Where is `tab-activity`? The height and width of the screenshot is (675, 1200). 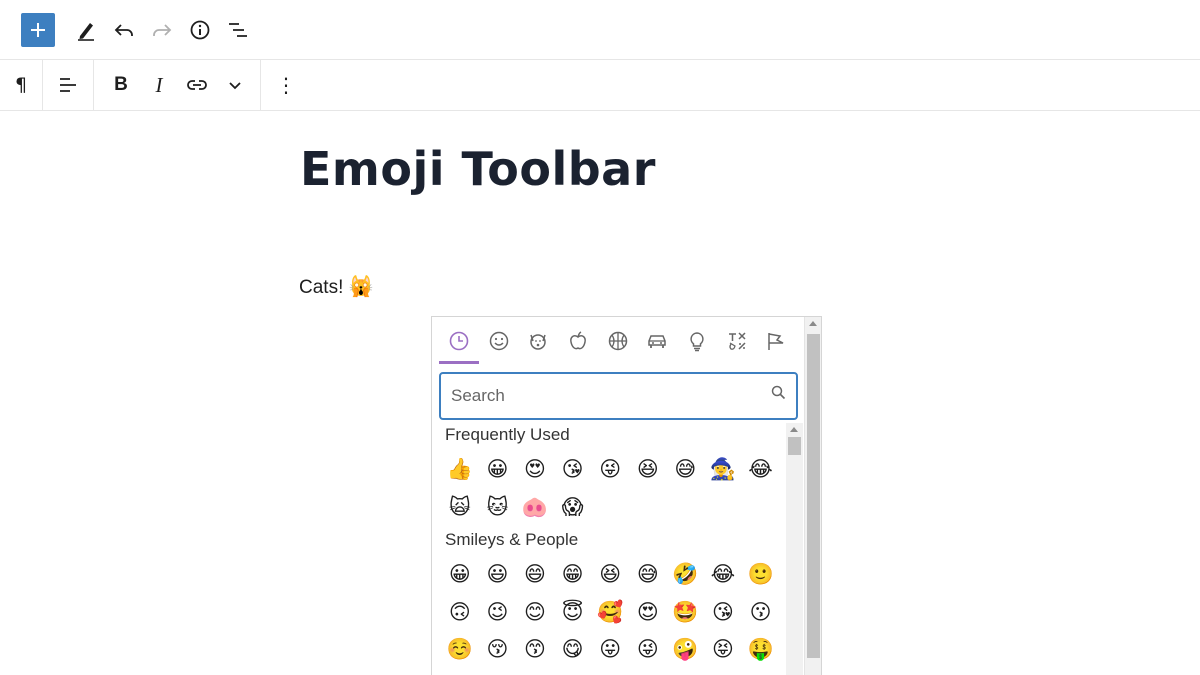 tab-activity is located at coordinates (618, 341).